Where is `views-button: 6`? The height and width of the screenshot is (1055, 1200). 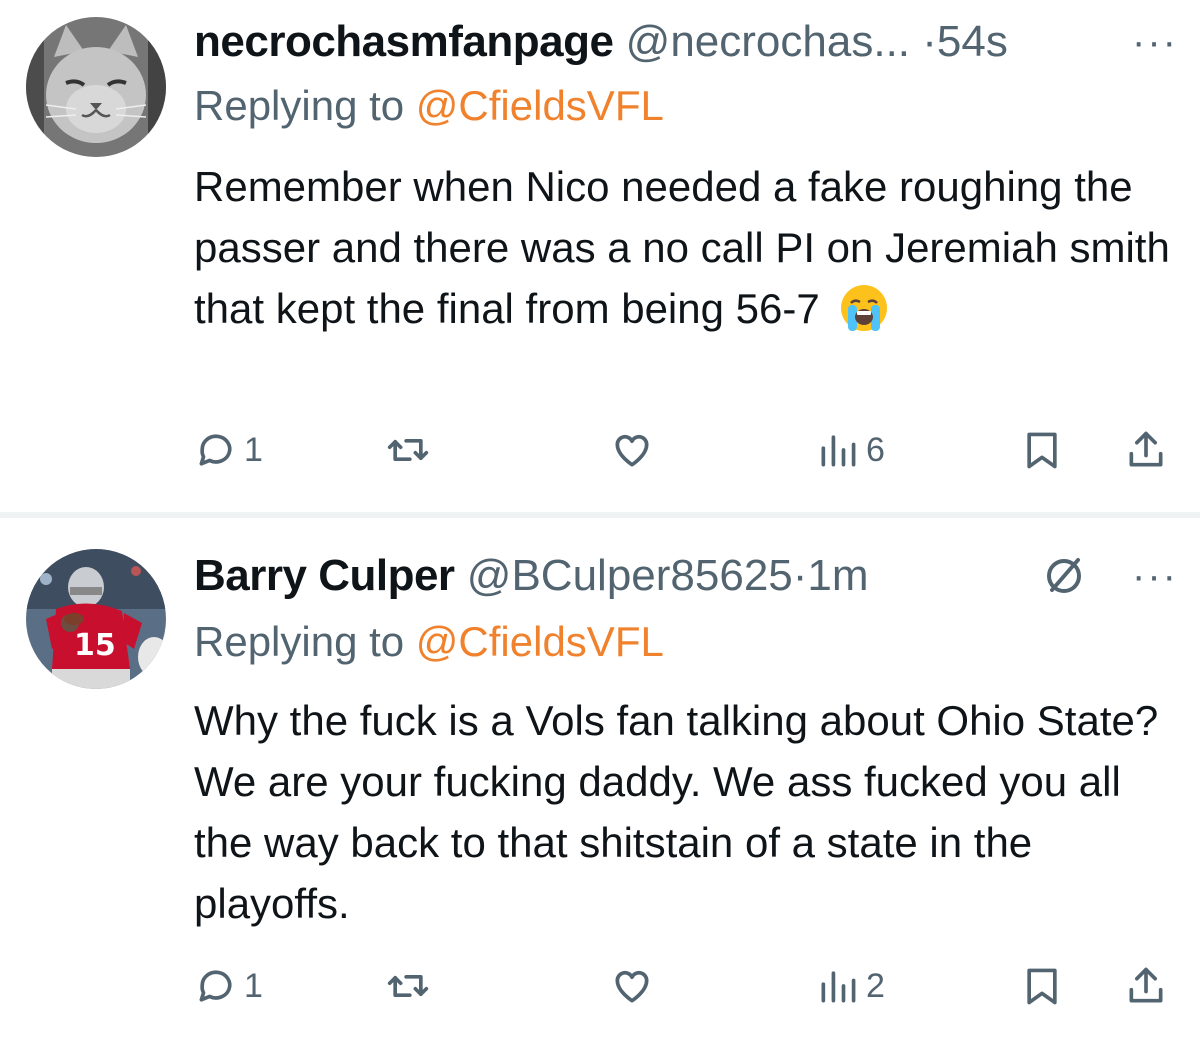
views-button: 6 is located at coordinates (850, 450).